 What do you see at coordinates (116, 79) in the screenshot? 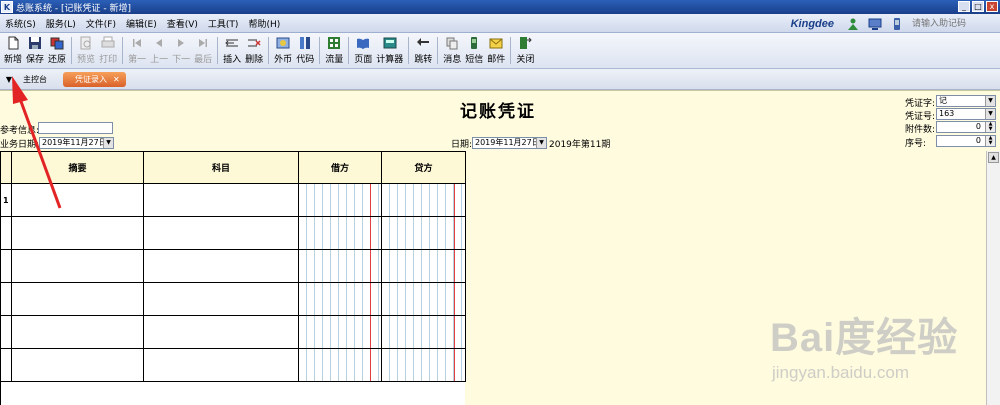
I see `tab-close-icon: ✕` at bounding box center [116, 79].